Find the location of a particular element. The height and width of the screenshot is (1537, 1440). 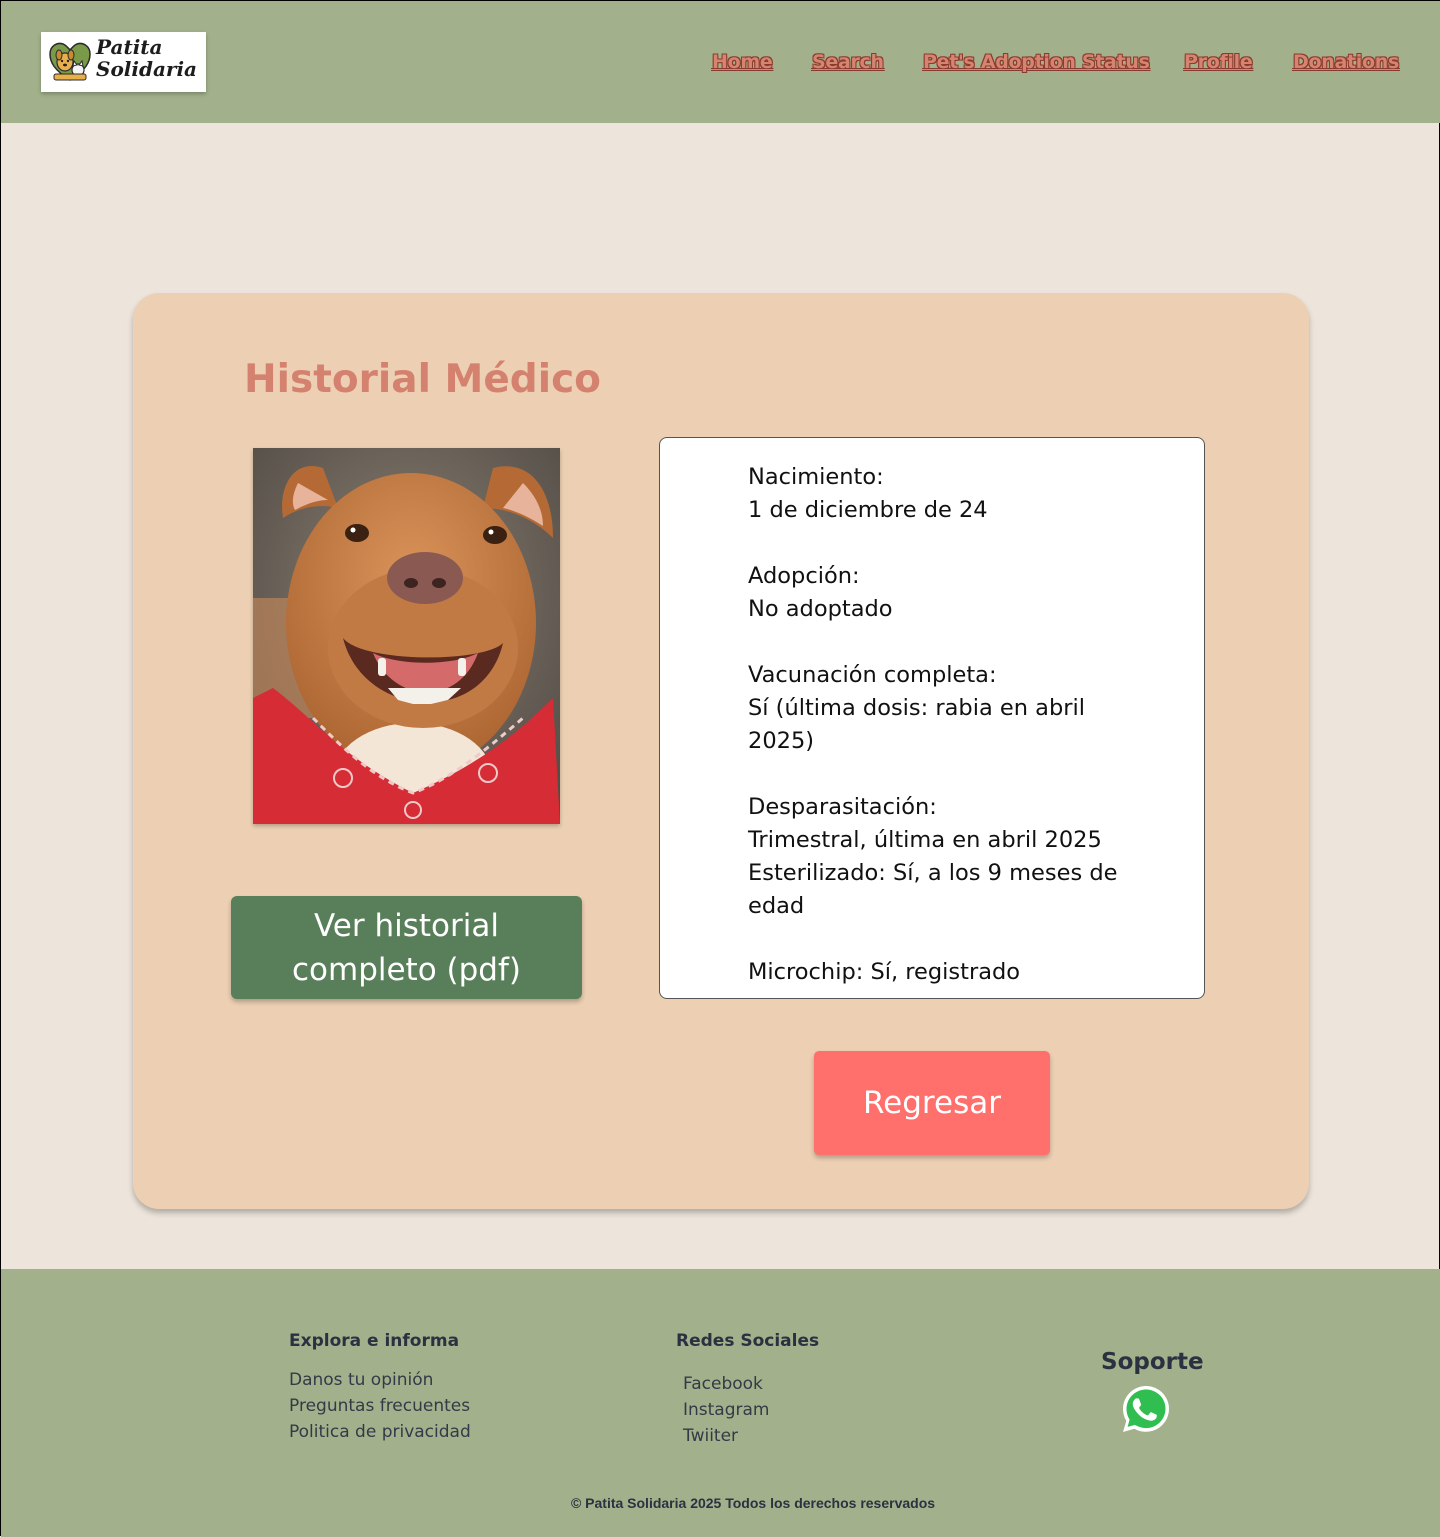

brand-name: Patita Solidaria is located at coordinates (146, 58).